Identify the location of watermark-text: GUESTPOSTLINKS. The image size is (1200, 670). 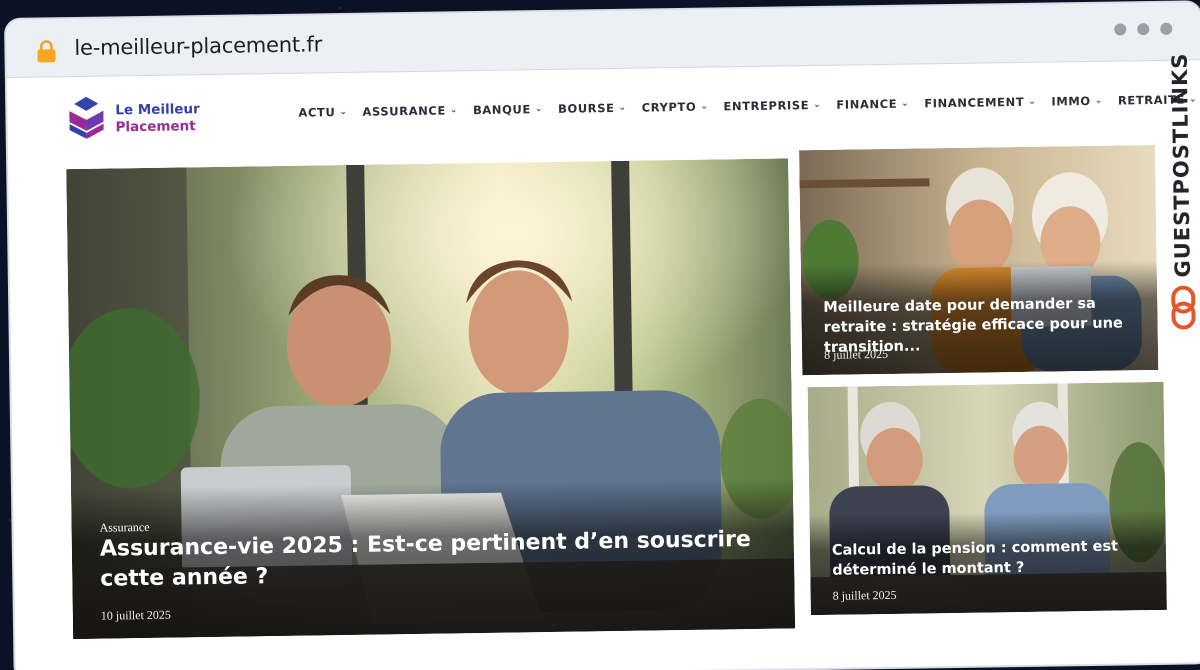
(1181, 165).